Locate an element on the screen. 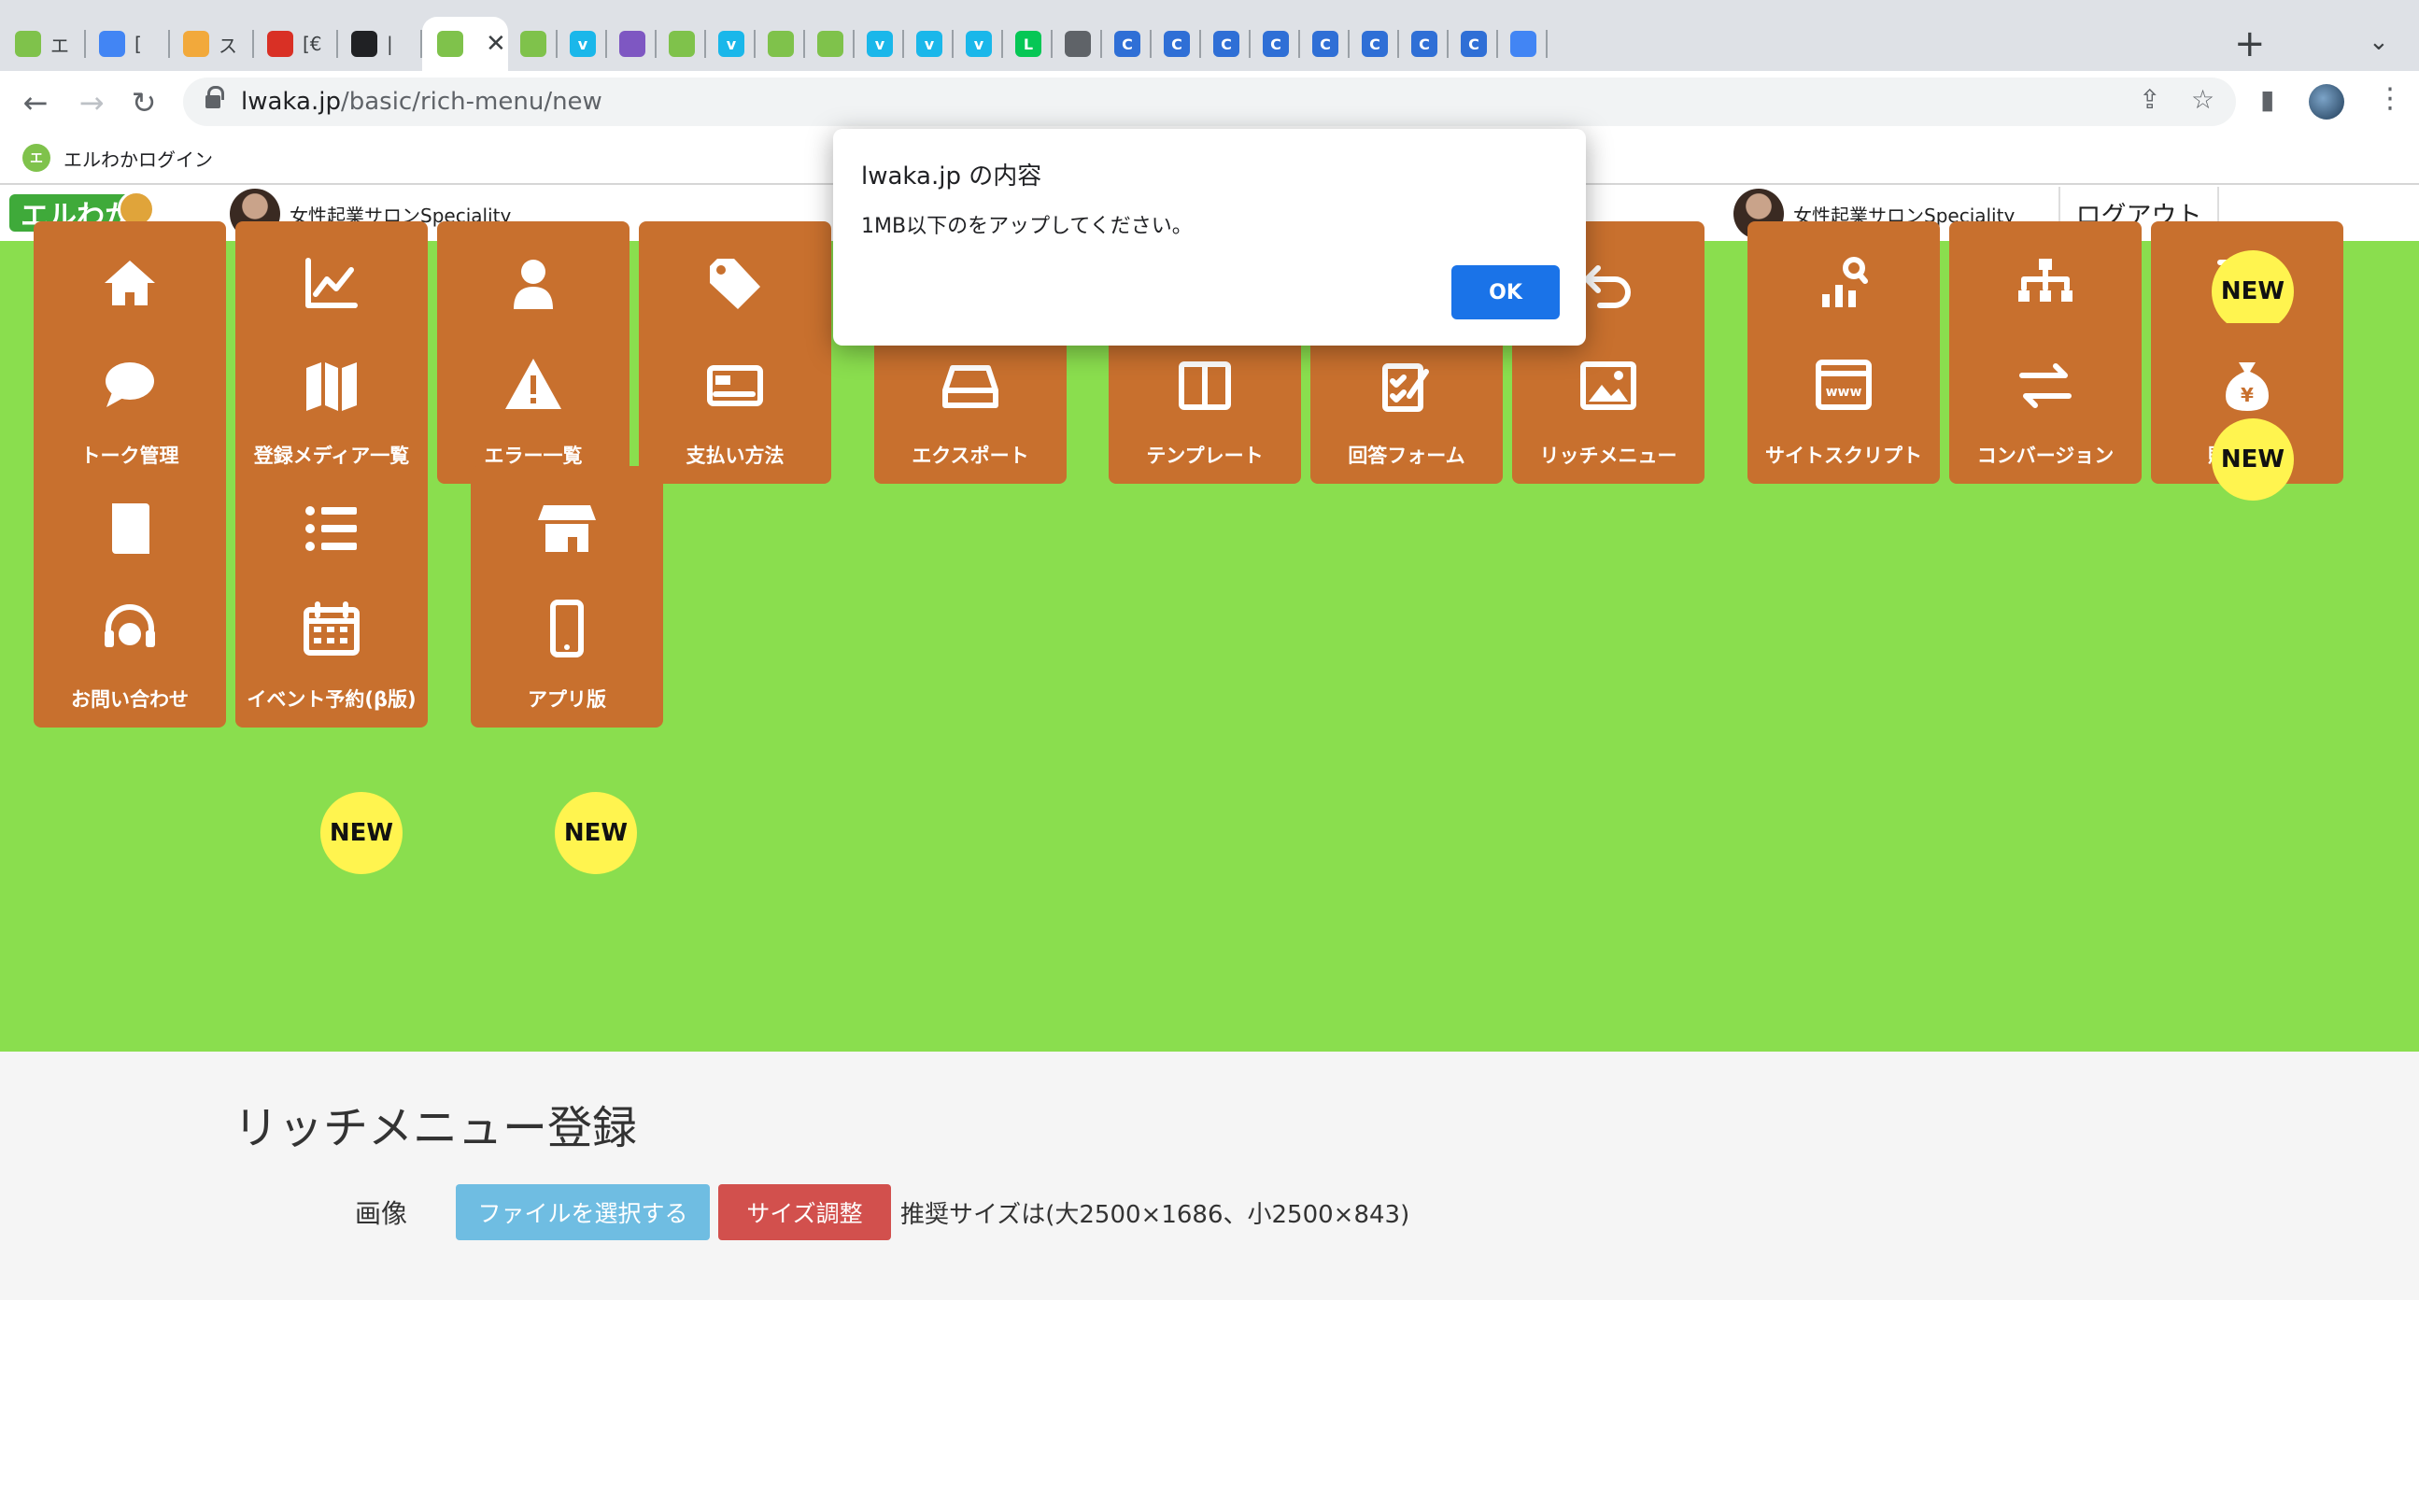 The image size is (2419, 1512). browser-tab: [€ is located at coordinates (297, 44).